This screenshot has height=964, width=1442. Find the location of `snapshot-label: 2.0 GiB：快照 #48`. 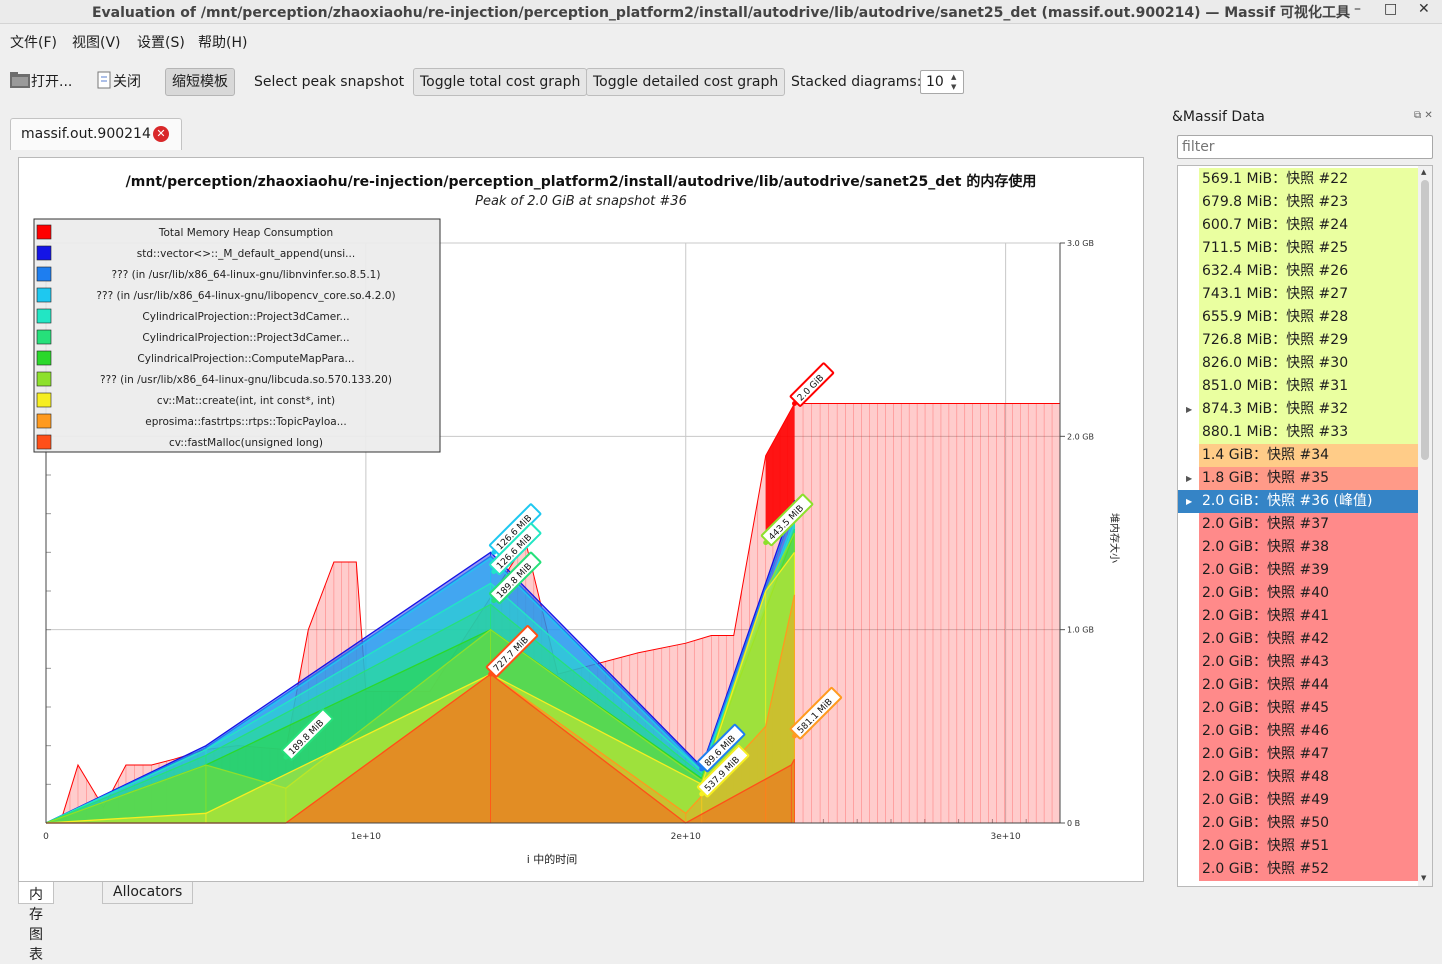

snapshot-label: 2.0 GiB：快照 #48 is located at coordinates (1266, 777).